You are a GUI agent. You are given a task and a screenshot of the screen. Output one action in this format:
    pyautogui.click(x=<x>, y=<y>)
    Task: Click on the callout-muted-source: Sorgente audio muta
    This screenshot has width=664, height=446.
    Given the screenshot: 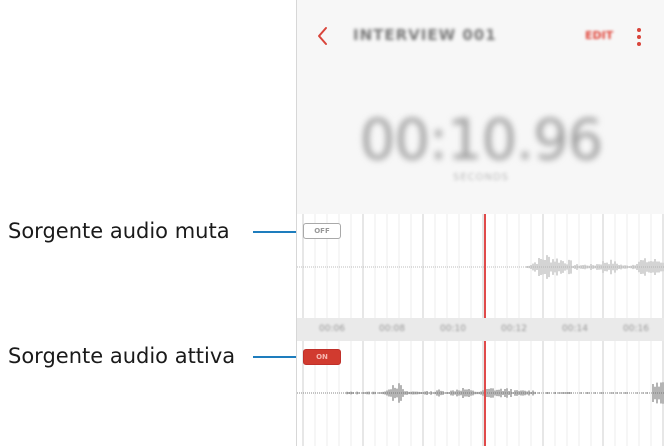 What is the action you would take?
    pyautogui.click(x=150, y=231)
    